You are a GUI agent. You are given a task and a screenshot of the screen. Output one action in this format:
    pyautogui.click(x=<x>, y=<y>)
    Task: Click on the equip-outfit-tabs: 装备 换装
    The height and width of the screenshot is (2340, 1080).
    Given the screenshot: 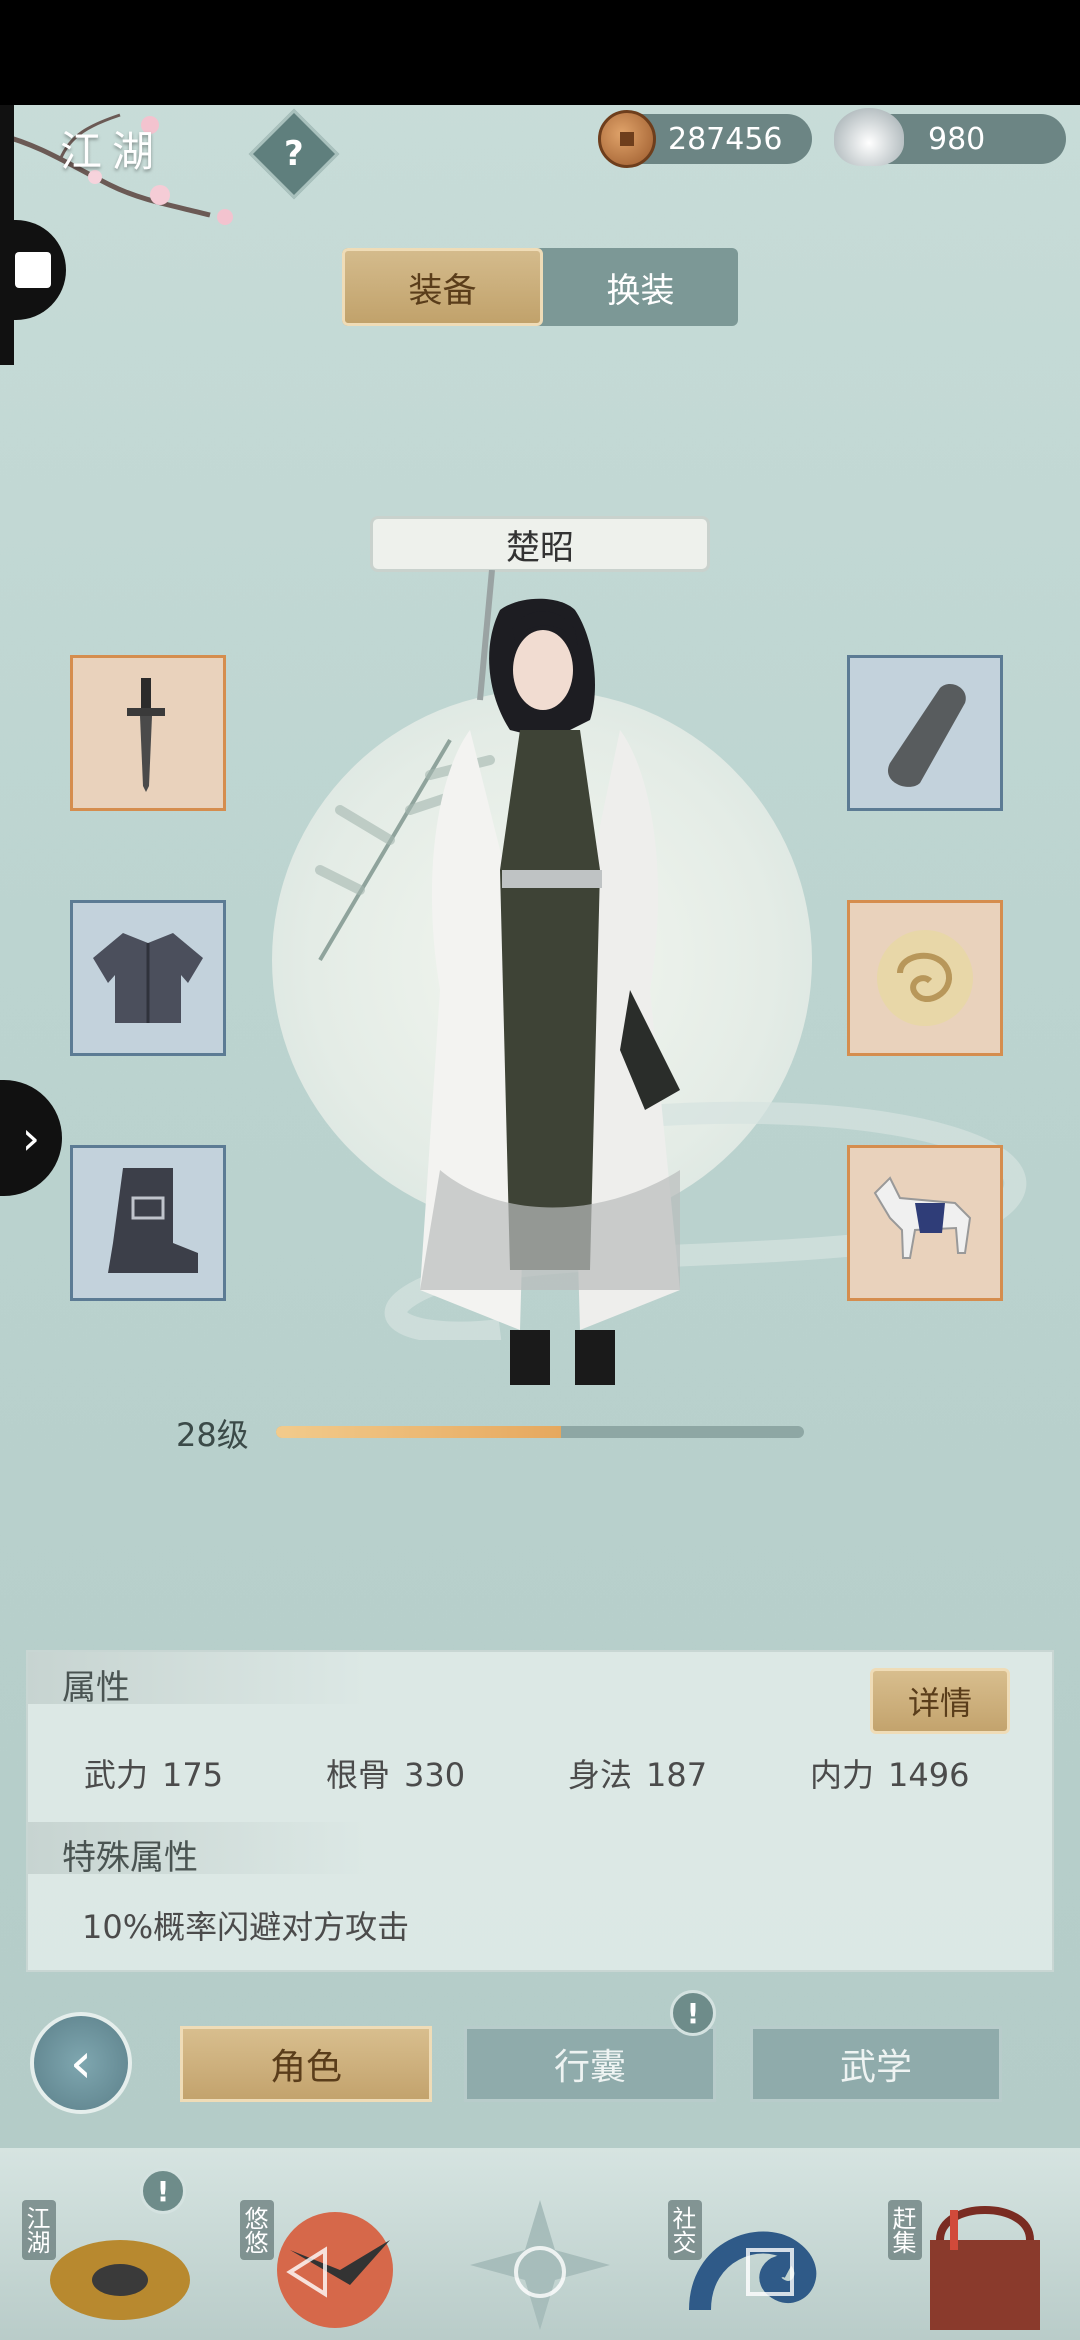 What is the action you would take?
    pyautogui.click(x=540, y=287)
    